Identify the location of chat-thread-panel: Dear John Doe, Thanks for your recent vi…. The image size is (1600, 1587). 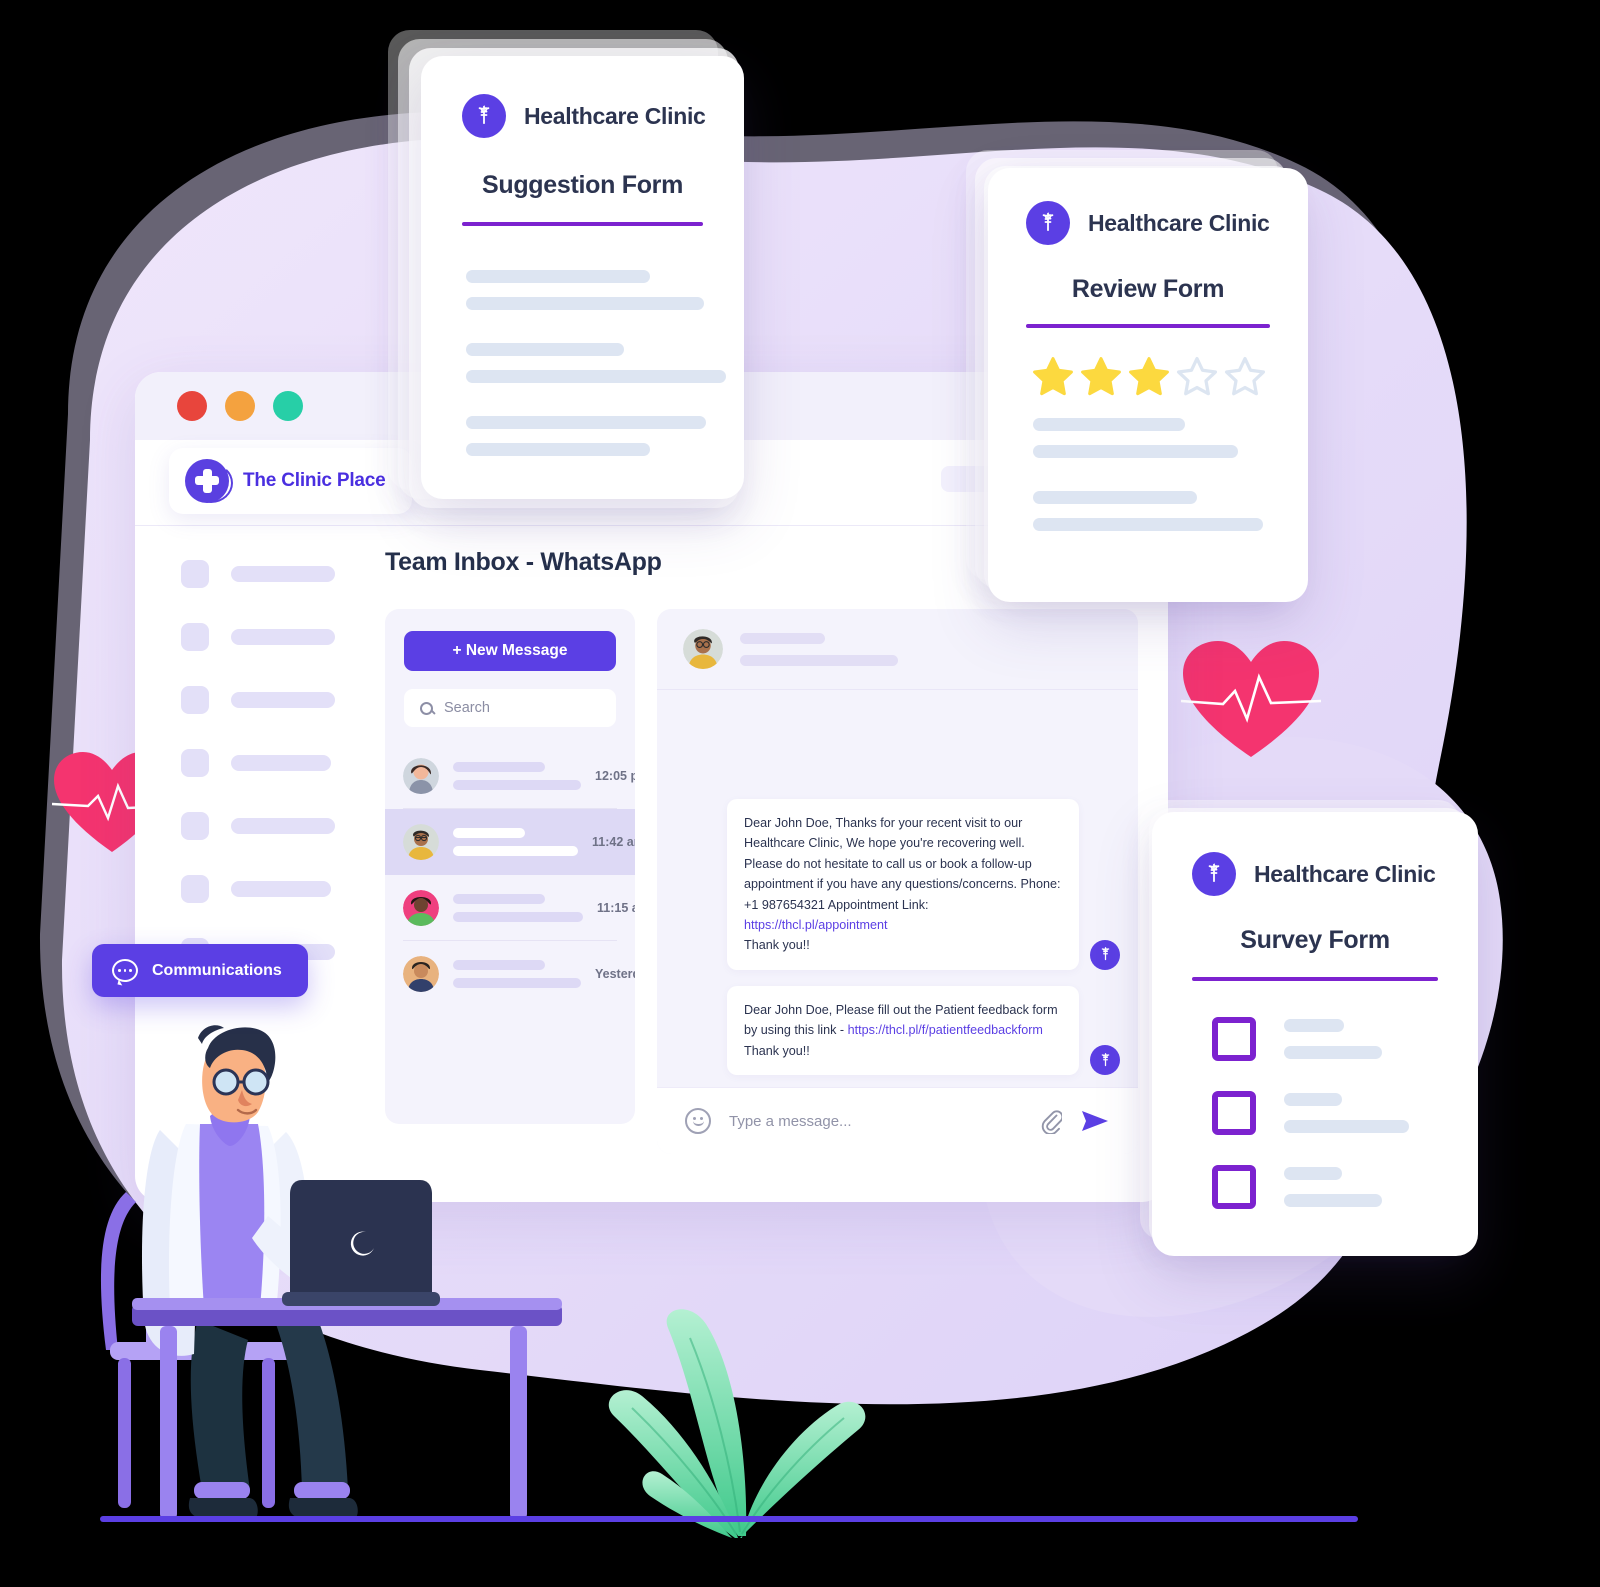
(897, 881).